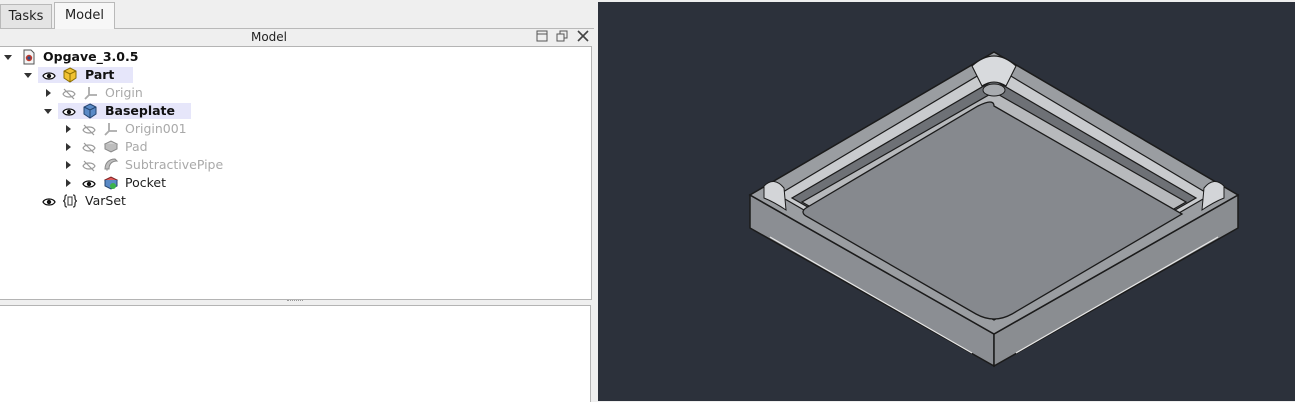 Image resolution: width=1295 pixels, height=402 pixels. I want to click on tree-item-label: SubtractivePipe, so click(174, 164).